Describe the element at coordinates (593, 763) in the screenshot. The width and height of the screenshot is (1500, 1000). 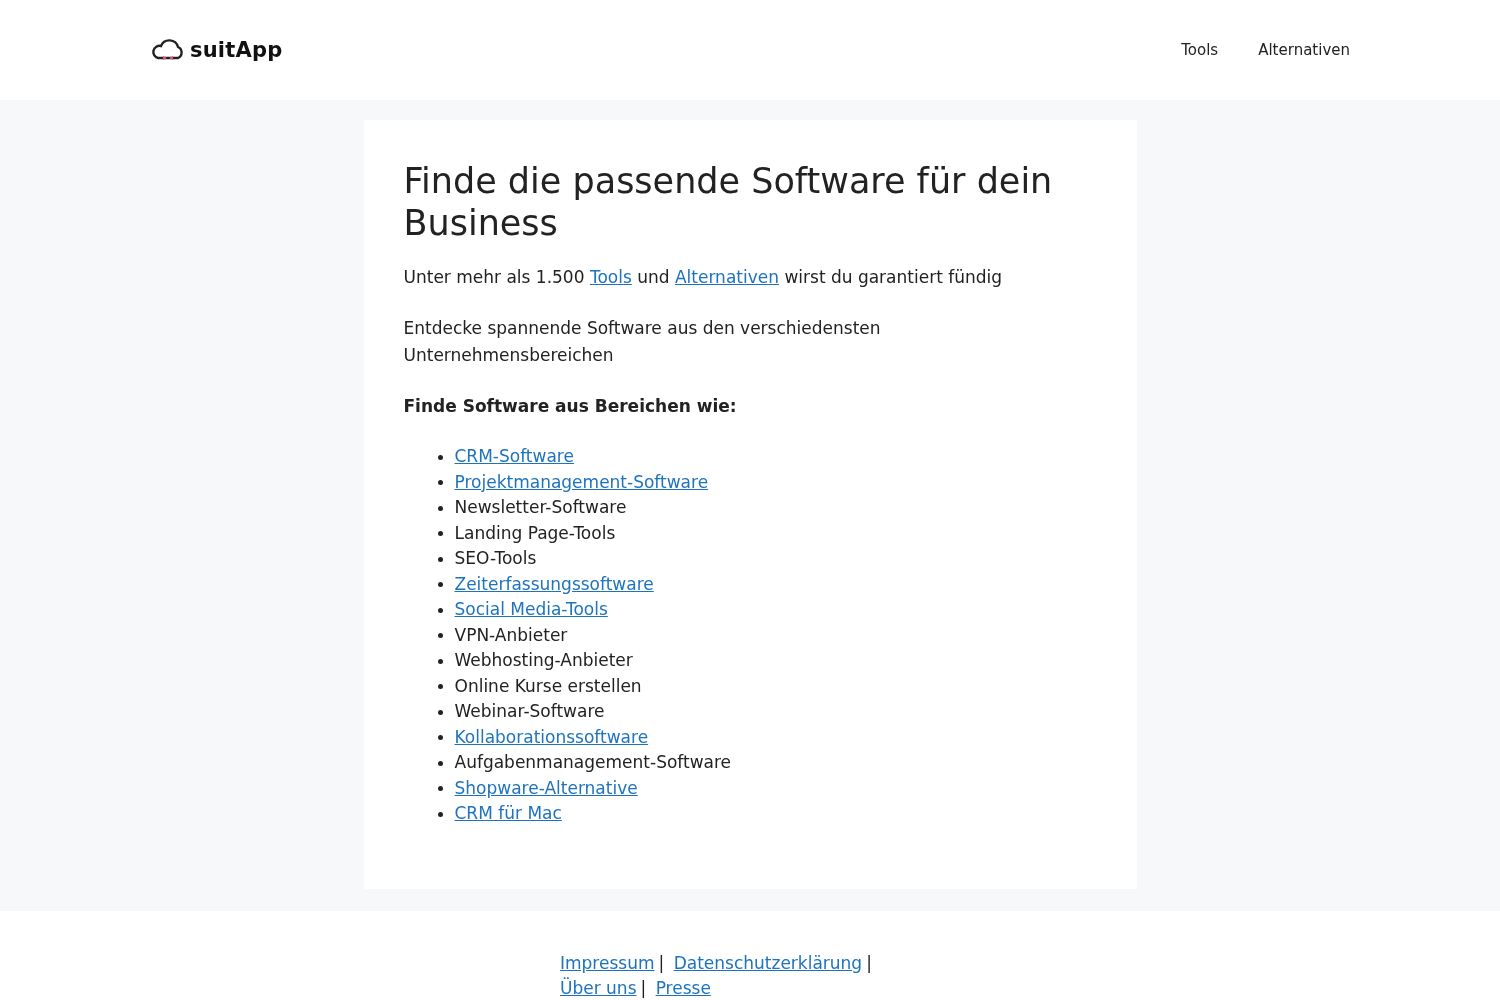
I see `category-text: Aufgabenmanagement-Software` at that location.